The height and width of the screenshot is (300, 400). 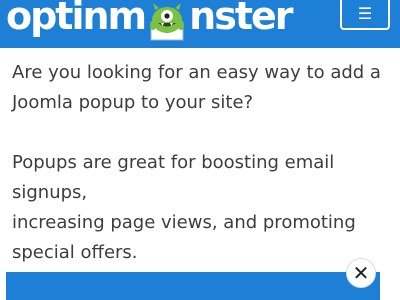 What do you see at coordinates (241, 19) in the screenshot?
I see `logo-text-right: nster` at bounding box center [241, 19].